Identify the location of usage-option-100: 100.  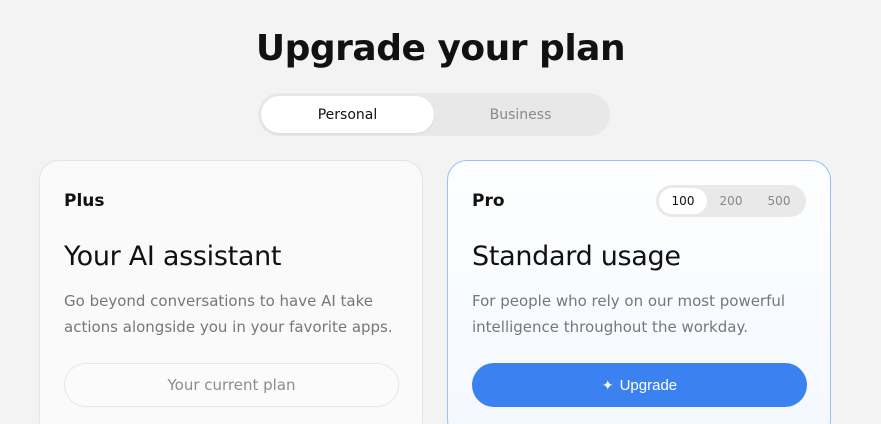
(683, 201).